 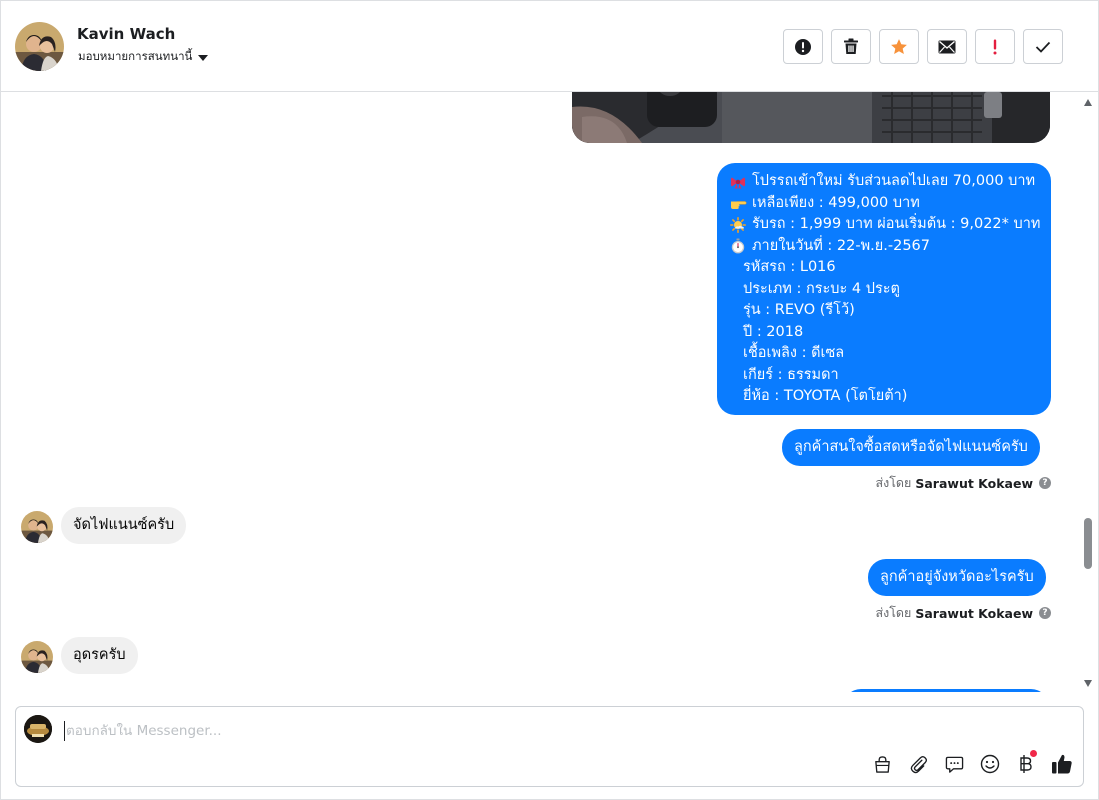 What do you see at coordinates (1088, 102) in the screenshot?
I see `scroll-up-arrow-icon` at bounding box center [1088, 102].